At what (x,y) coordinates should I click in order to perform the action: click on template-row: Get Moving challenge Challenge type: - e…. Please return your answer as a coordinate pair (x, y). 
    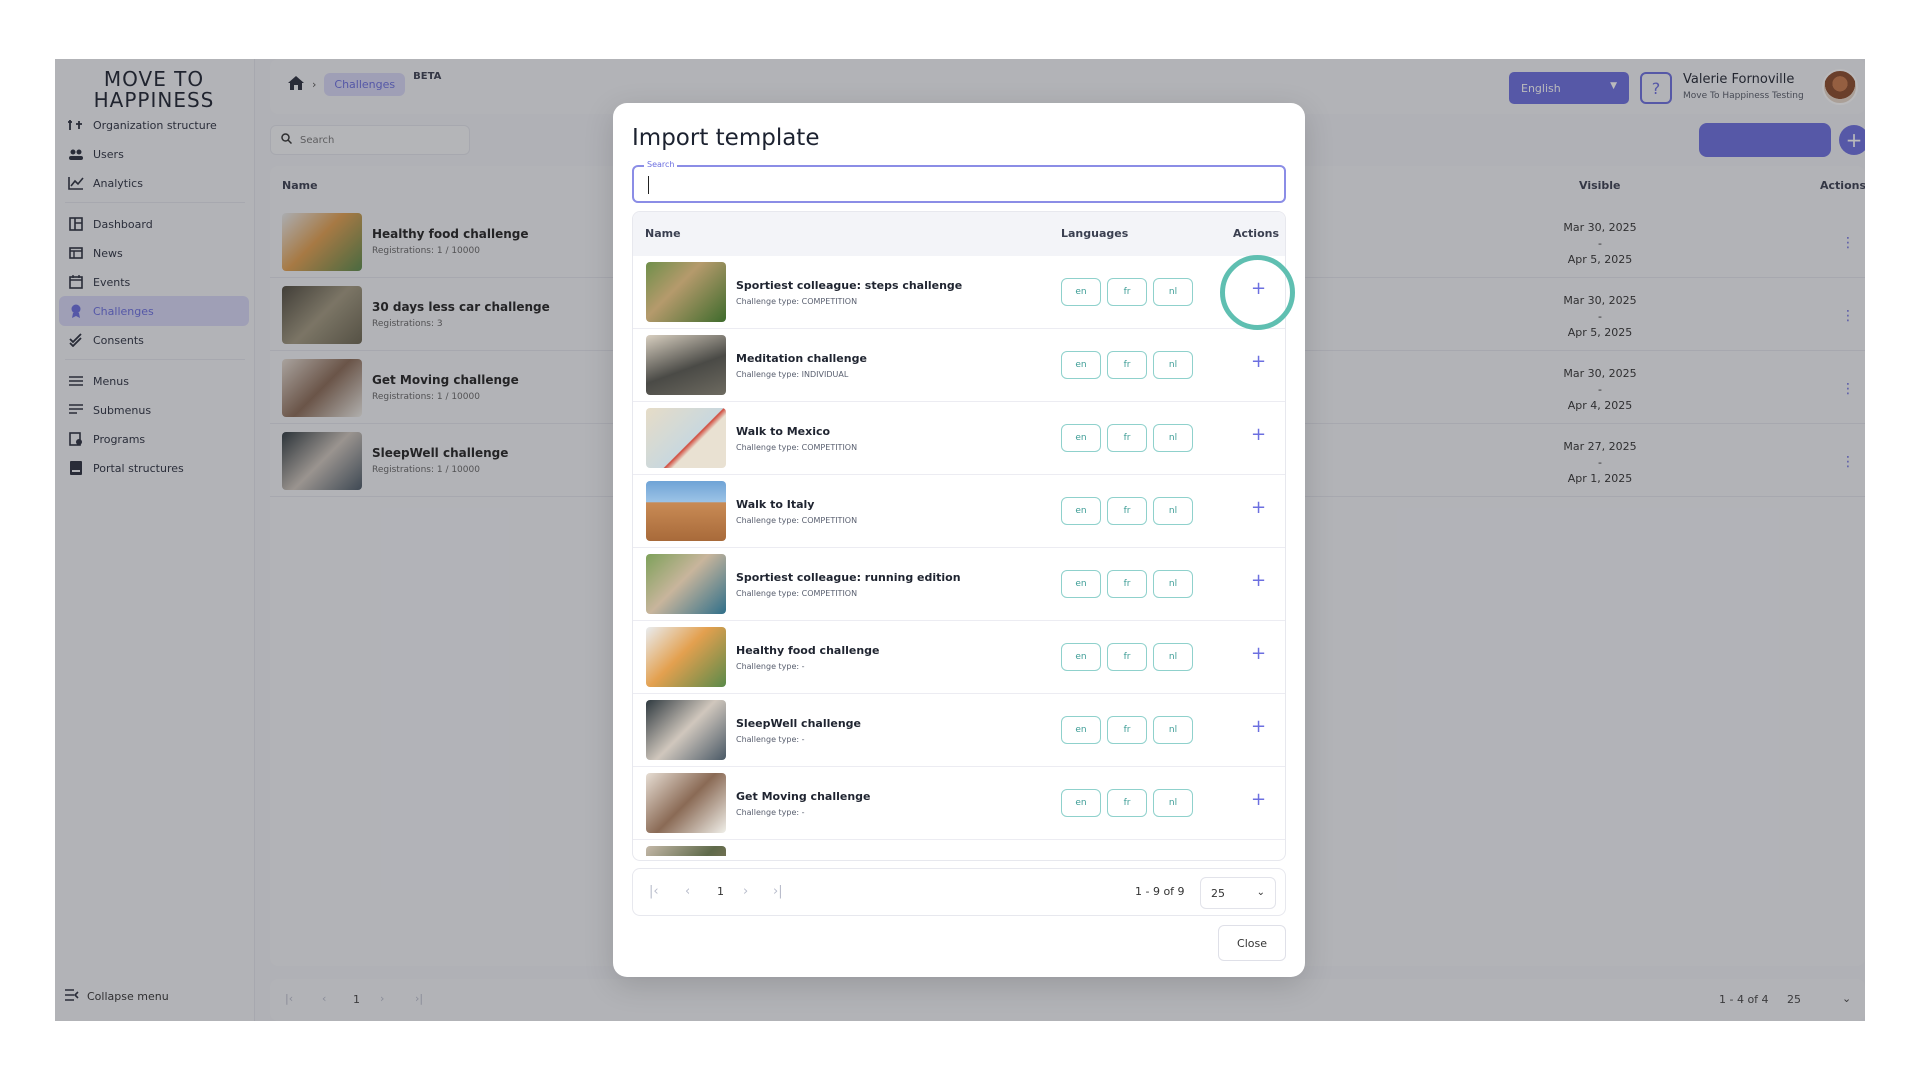
    Looking at the image, I should click on (959, 803).